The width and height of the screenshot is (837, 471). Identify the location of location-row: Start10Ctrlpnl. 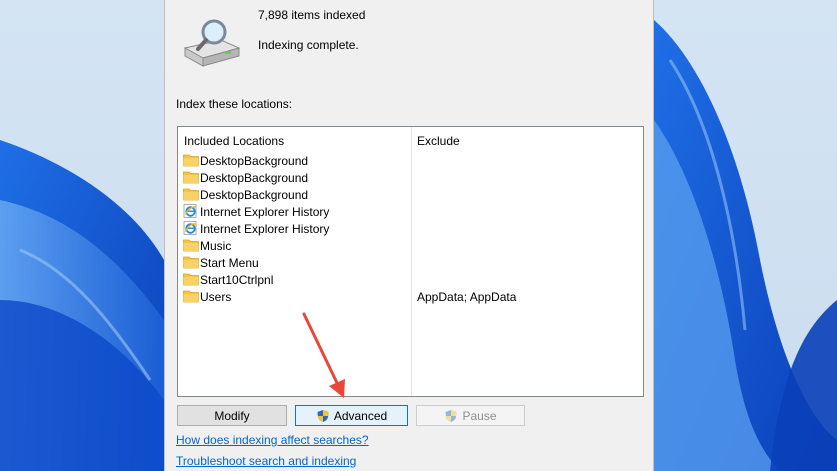
(412, 279).